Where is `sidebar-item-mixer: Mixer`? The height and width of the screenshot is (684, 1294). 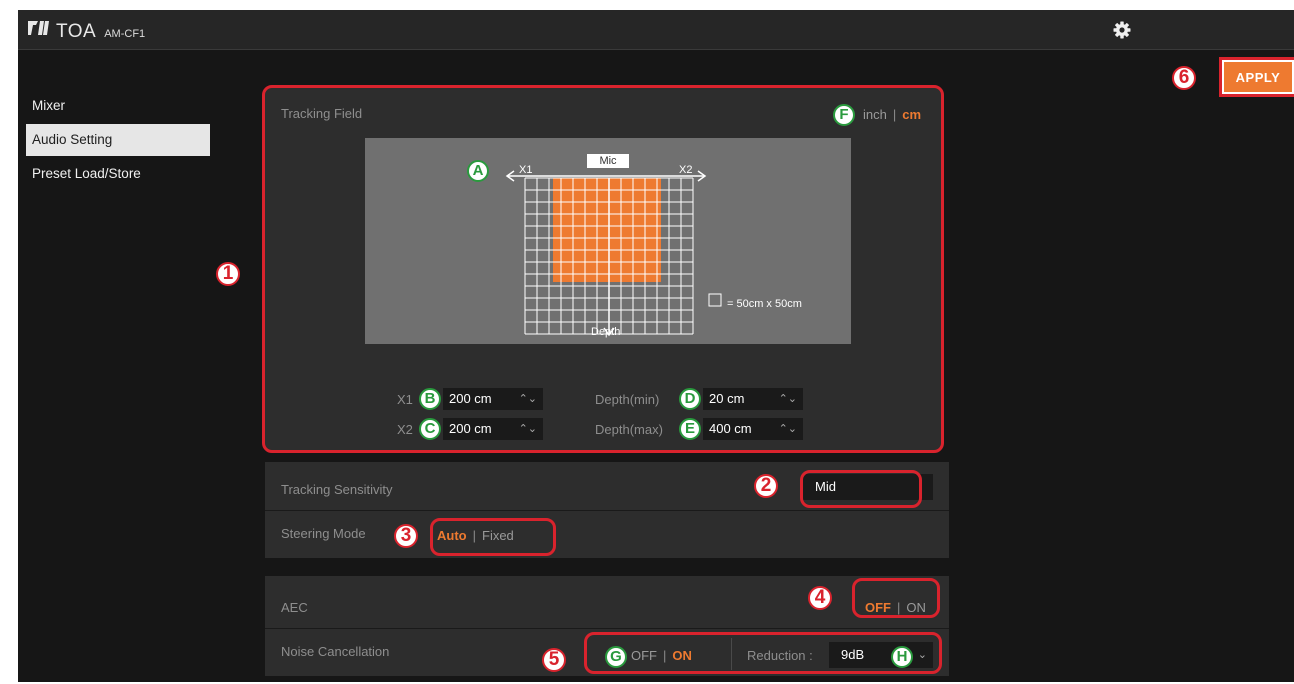 sidebar-item-mixer: Mixer is located at coordinates (118, 106).